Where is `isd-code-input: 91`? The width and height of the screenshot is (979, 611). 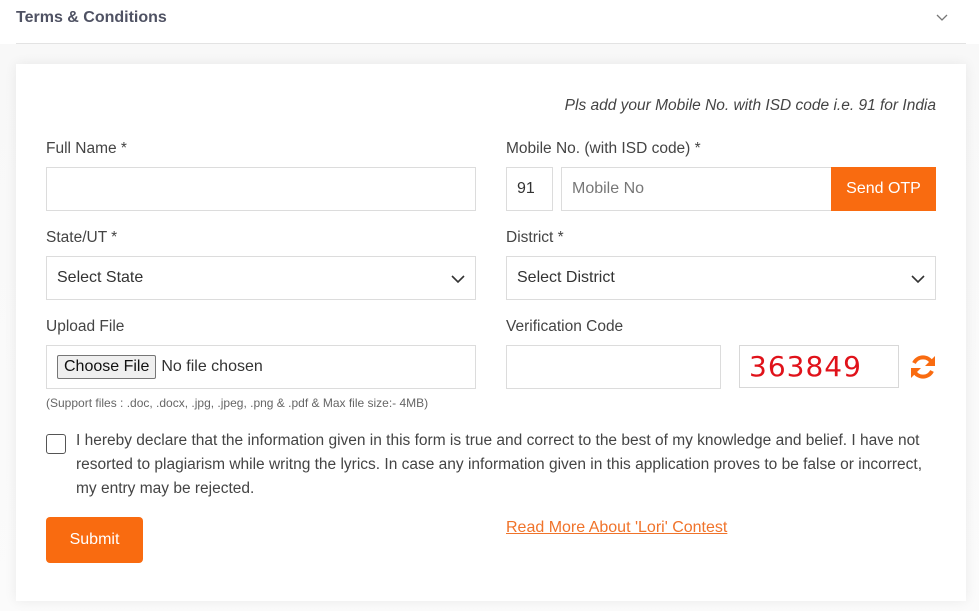
isd-code-input: 91 is located at coordinates (529, 189).